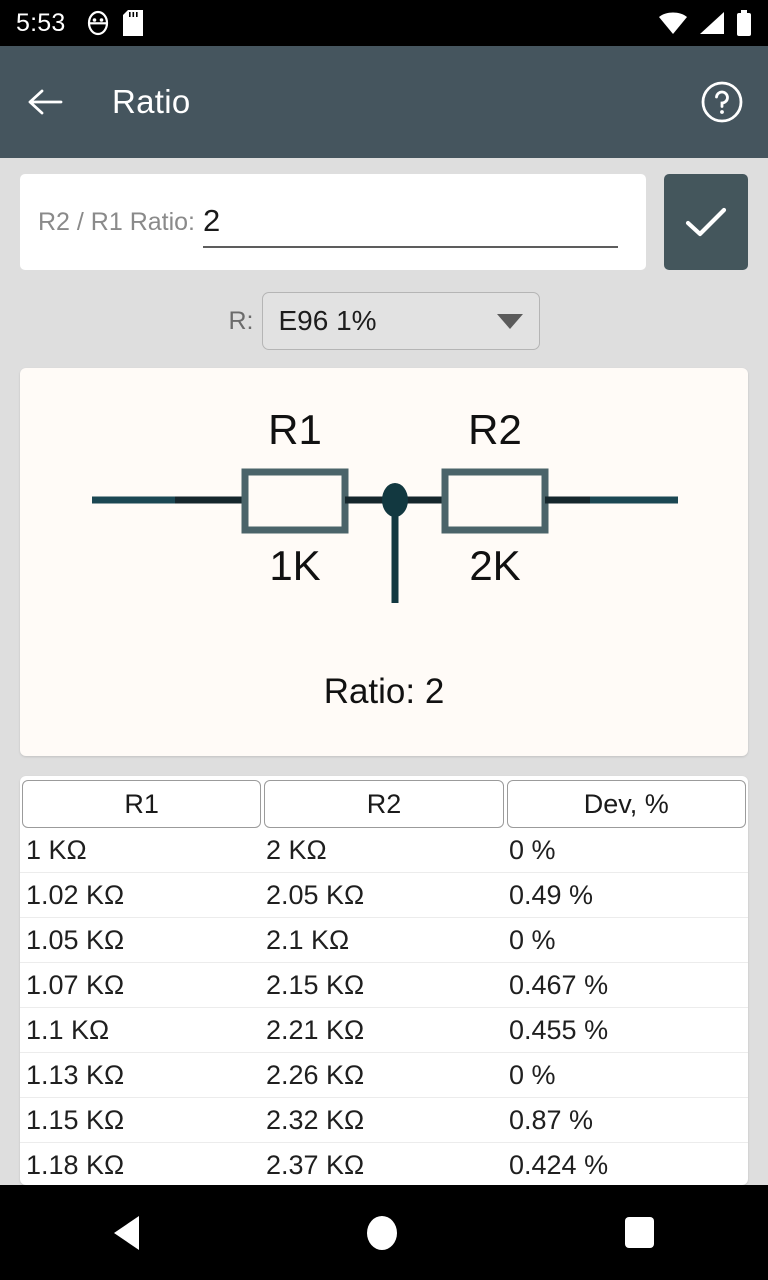  I want to click on android-nav-bar, so click(384, 1232).